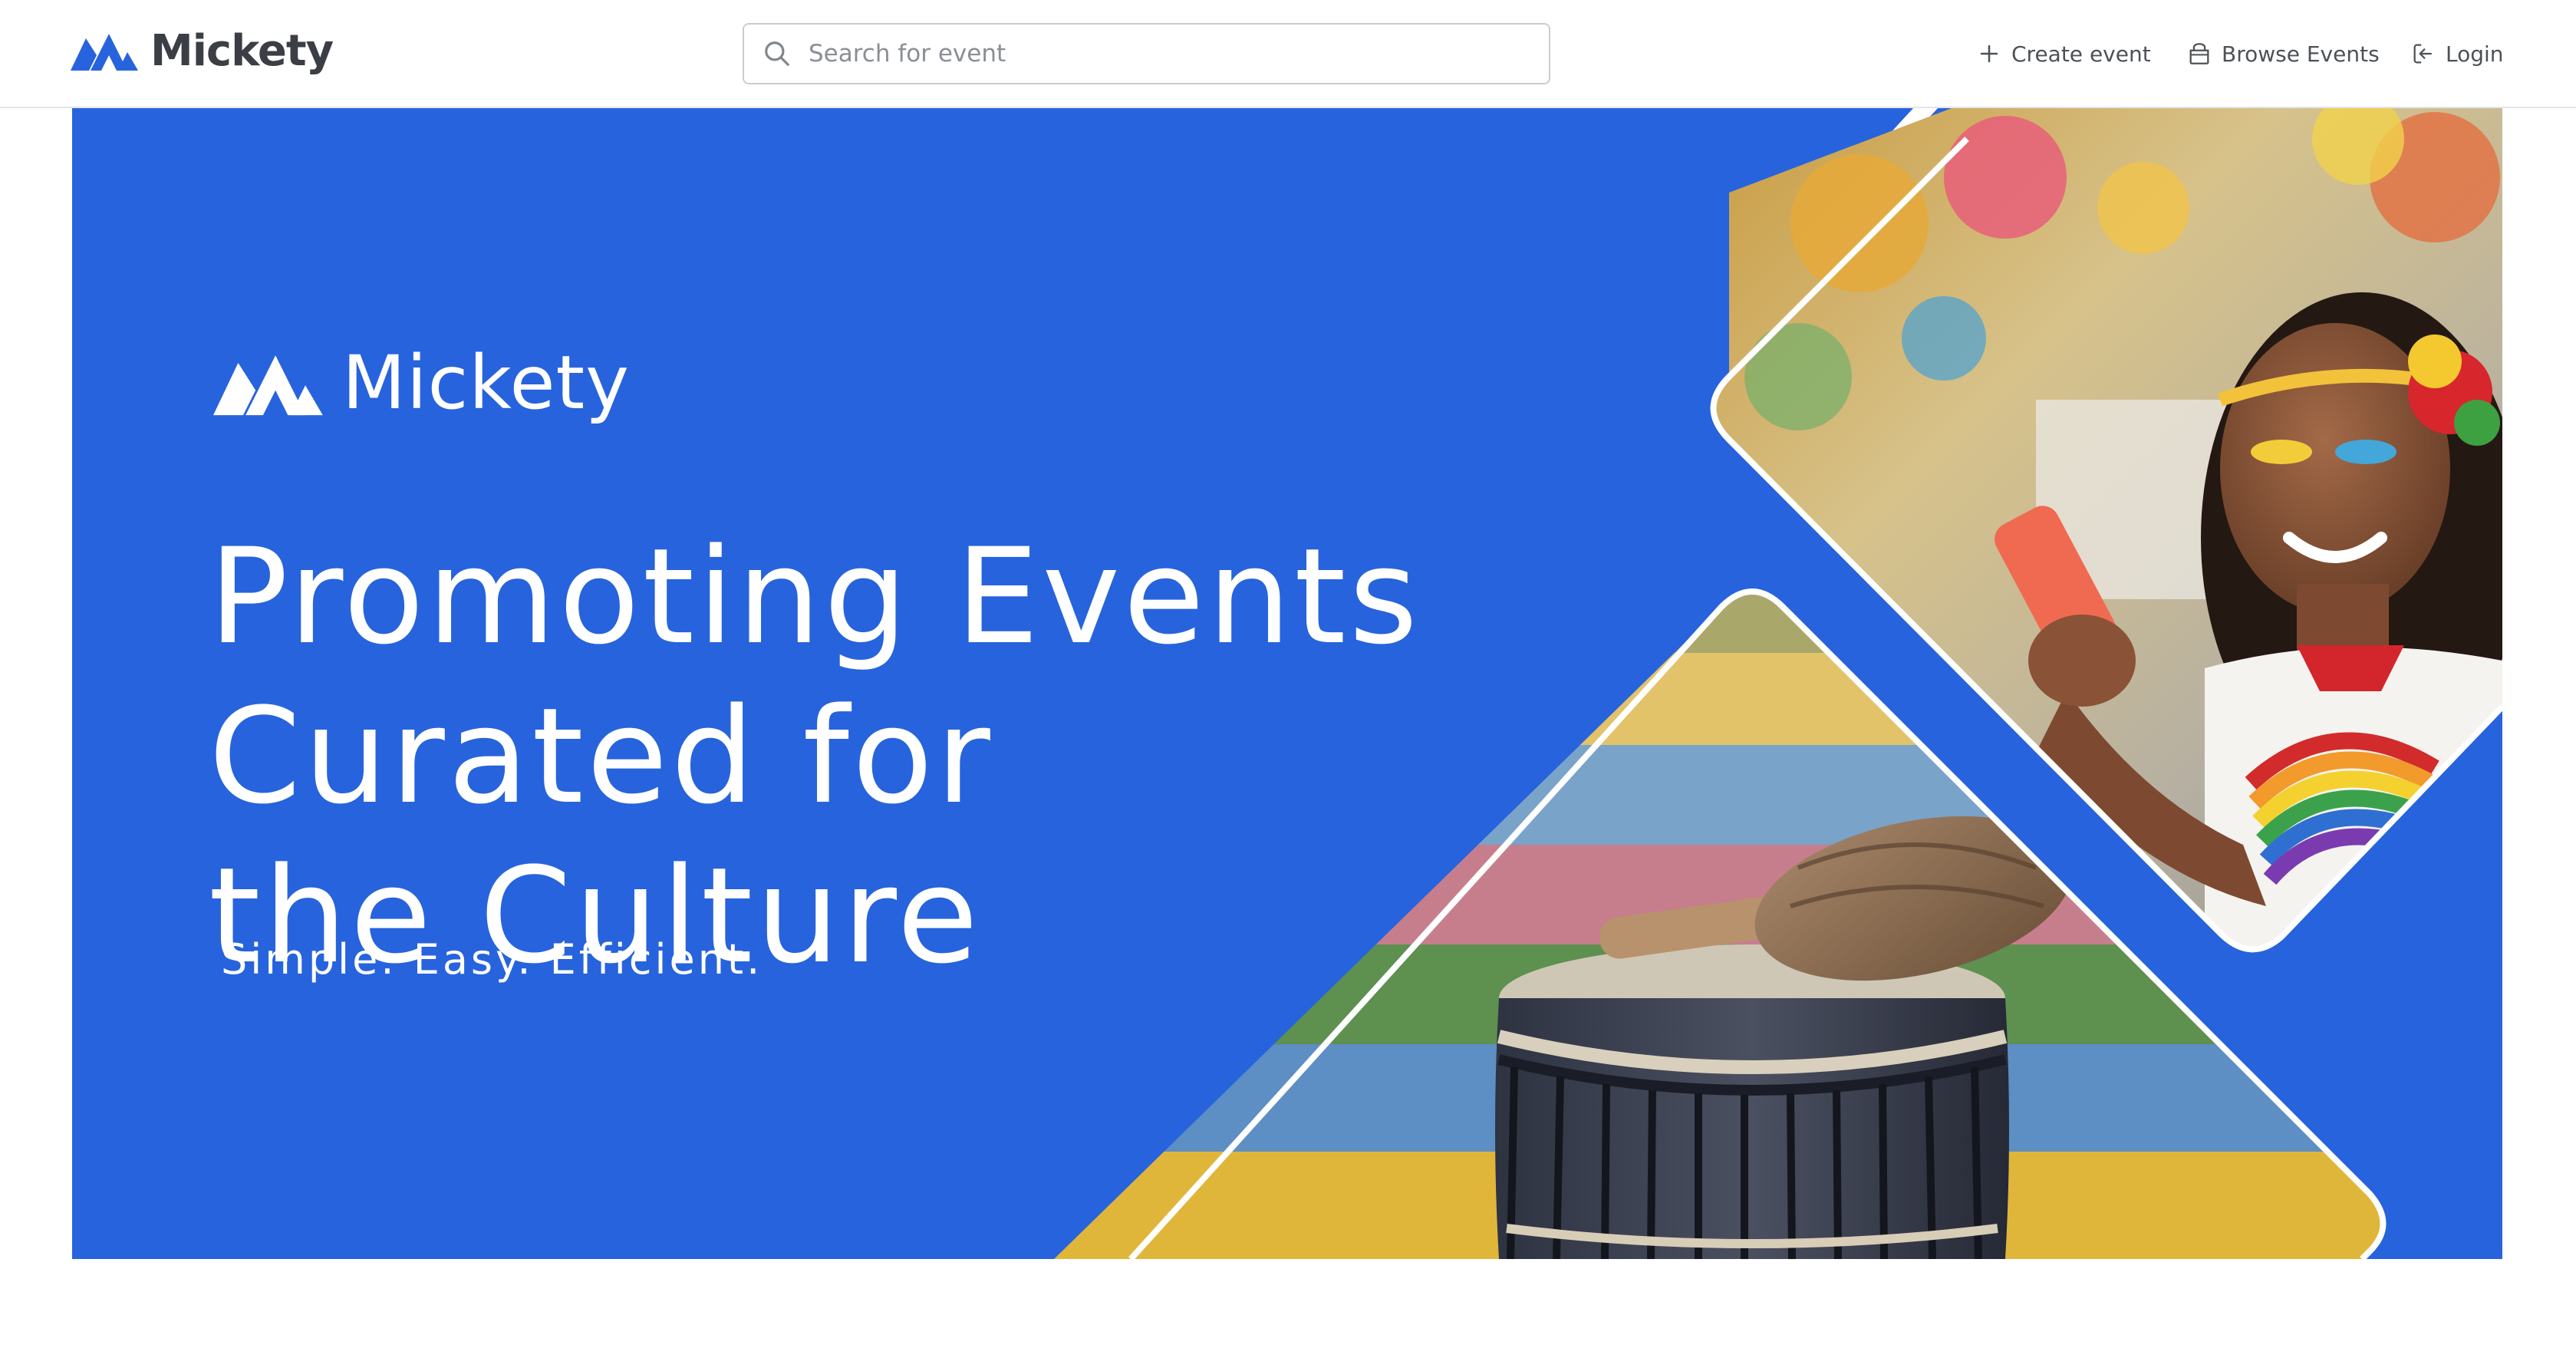 The image size is (2576, 1358). I want to click on login-icon, so click(2423, 54).